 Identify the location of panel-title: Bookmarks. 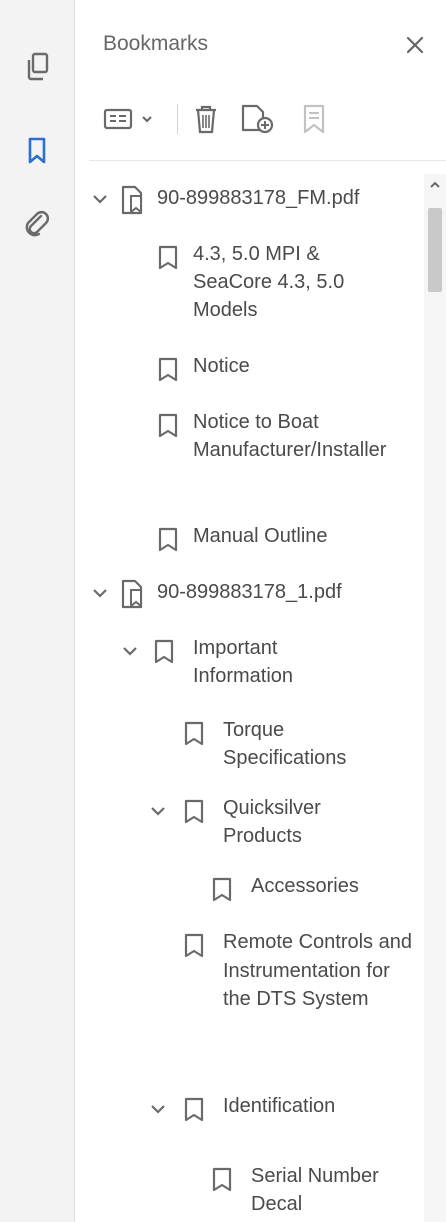
(156, 43).